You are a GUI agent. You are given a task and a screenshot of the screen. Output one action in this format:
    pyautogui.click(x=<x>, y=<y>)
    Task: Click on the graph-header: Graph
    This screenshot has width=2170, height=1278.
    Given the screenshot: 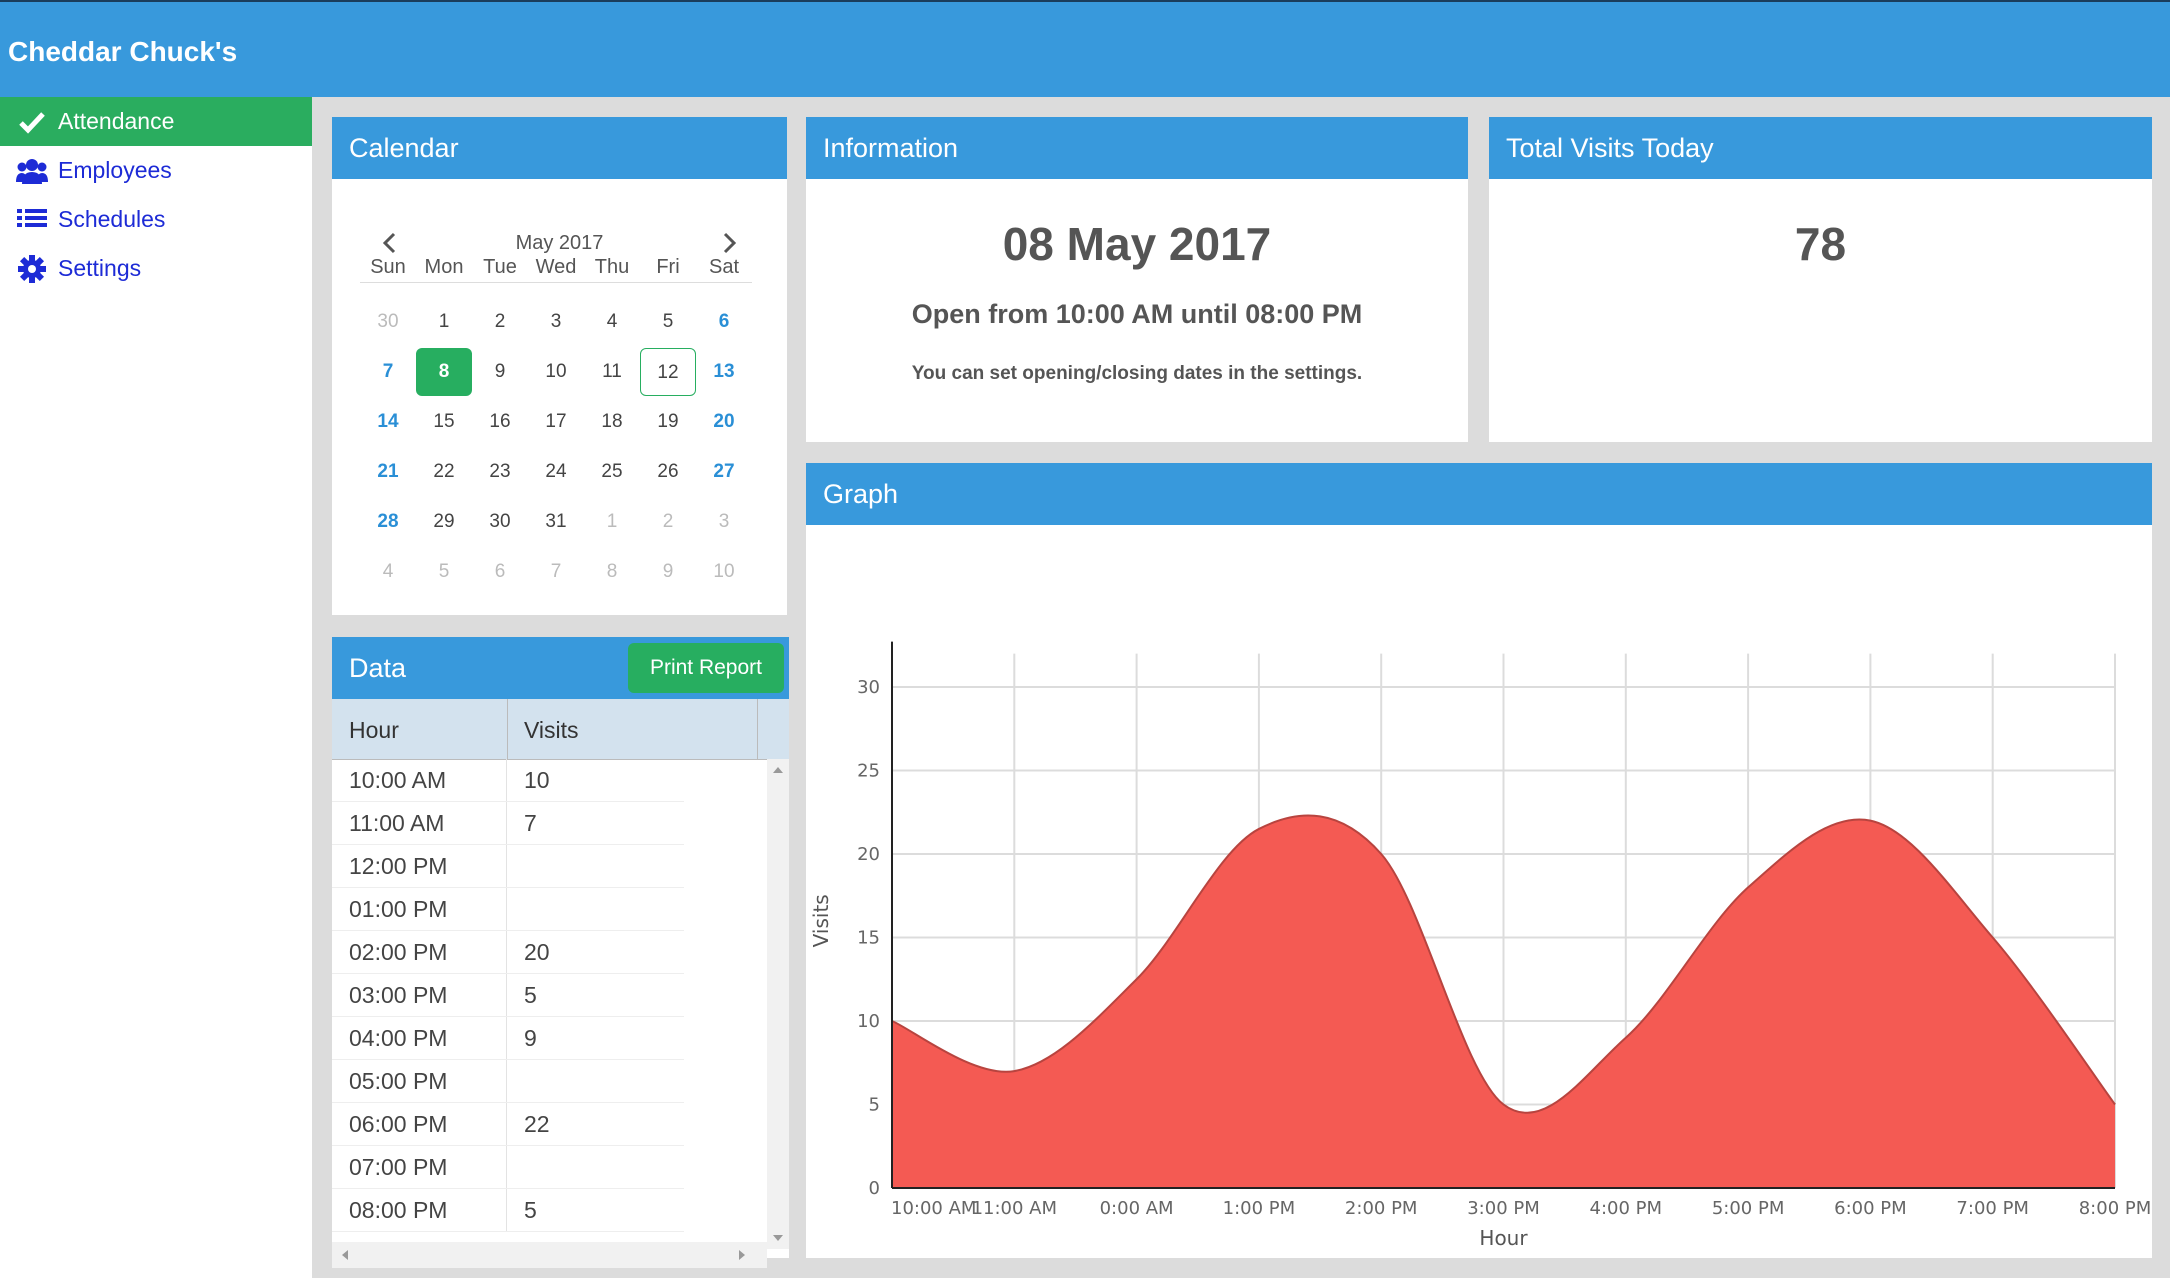 What is the action you would take?
    pyautogui.click(x=1479, y=494)
    